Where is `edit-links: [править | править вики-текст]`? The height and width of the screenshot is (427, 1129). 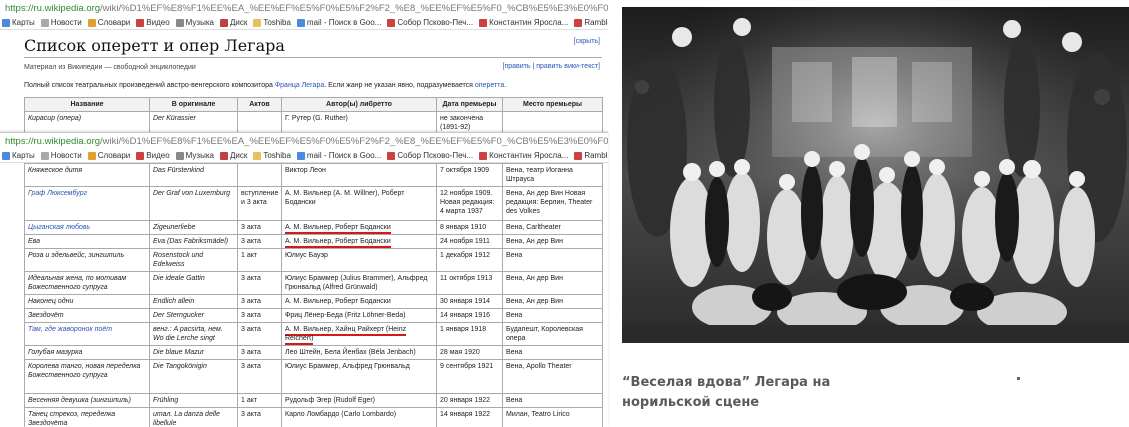 edit-links: [править | править вики-текст] is located at coordinates (551, 66).